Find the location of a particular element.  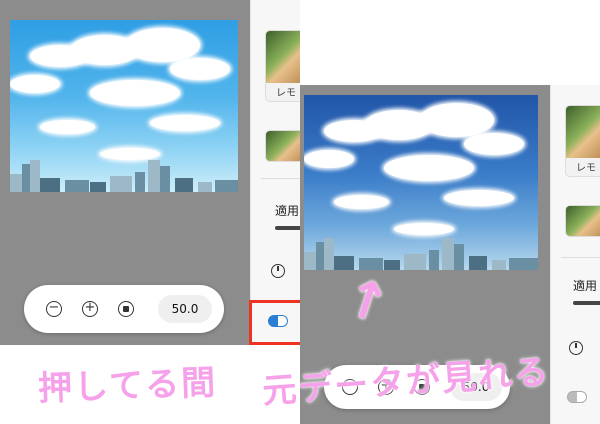

fit-view-icon is located at coordinates (126, 309).